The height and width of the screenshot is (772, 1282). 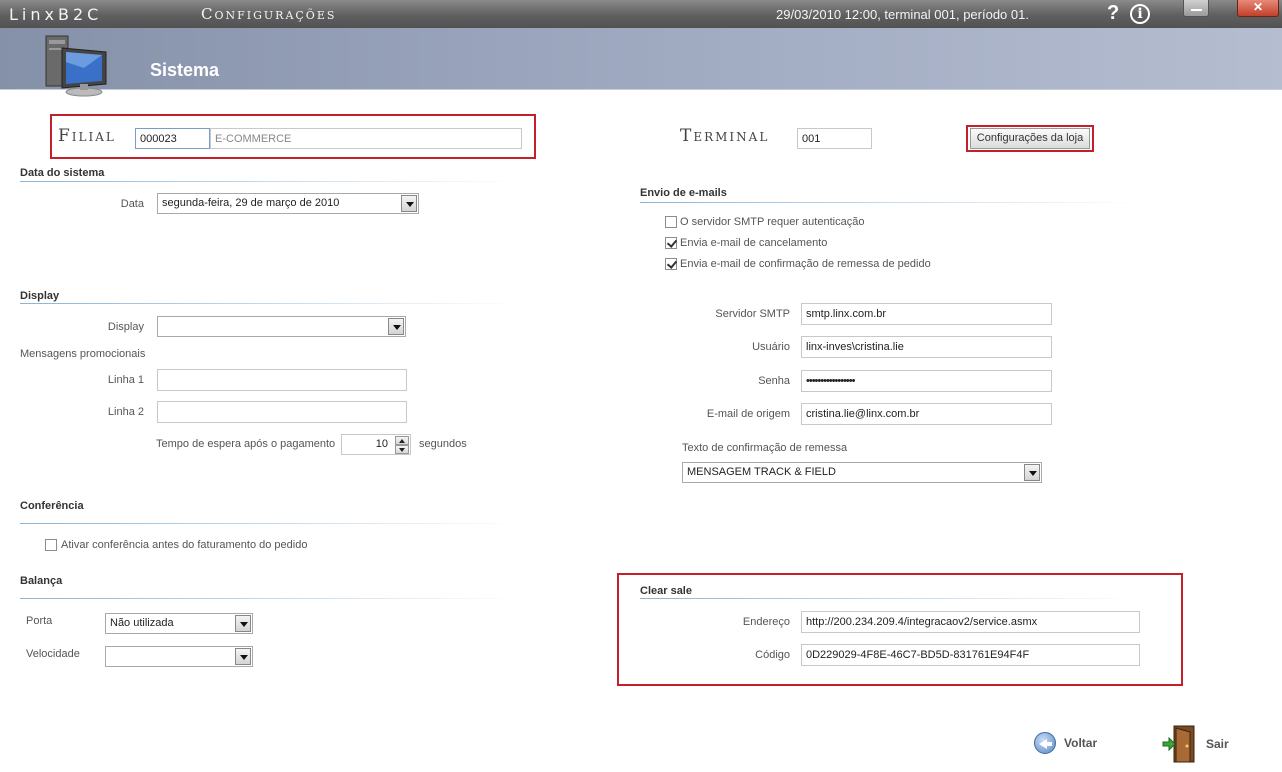 I want to click on wait-time-unit: segundos, so click(x=443, y=444).